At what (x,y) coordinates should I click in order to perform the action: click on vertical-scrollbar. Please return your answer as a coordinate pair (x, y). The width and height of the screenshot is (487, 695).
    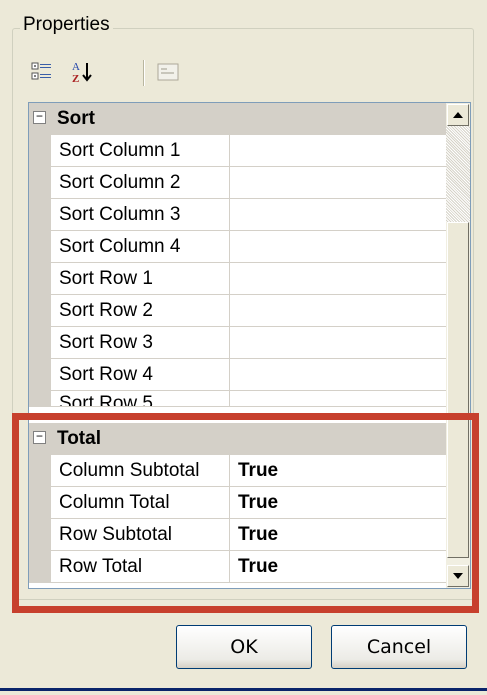
    Looking at the image, I should click on (458, 345).